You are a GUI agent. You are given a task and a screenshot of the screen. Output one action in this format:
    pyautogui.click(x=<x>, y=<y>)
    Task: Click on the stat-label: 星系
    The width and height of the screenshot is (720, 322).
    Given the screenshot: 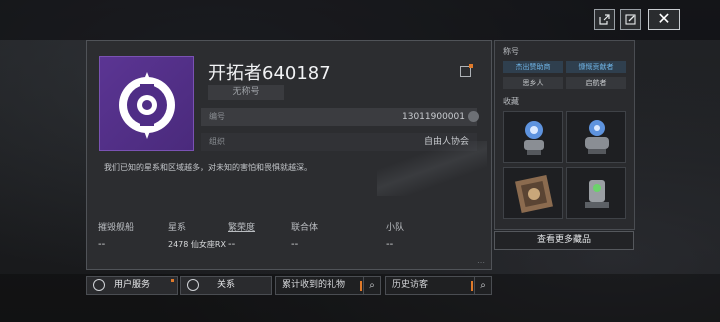 What is the action you would take?
    pyautogui.click(x=177, y=228)
    